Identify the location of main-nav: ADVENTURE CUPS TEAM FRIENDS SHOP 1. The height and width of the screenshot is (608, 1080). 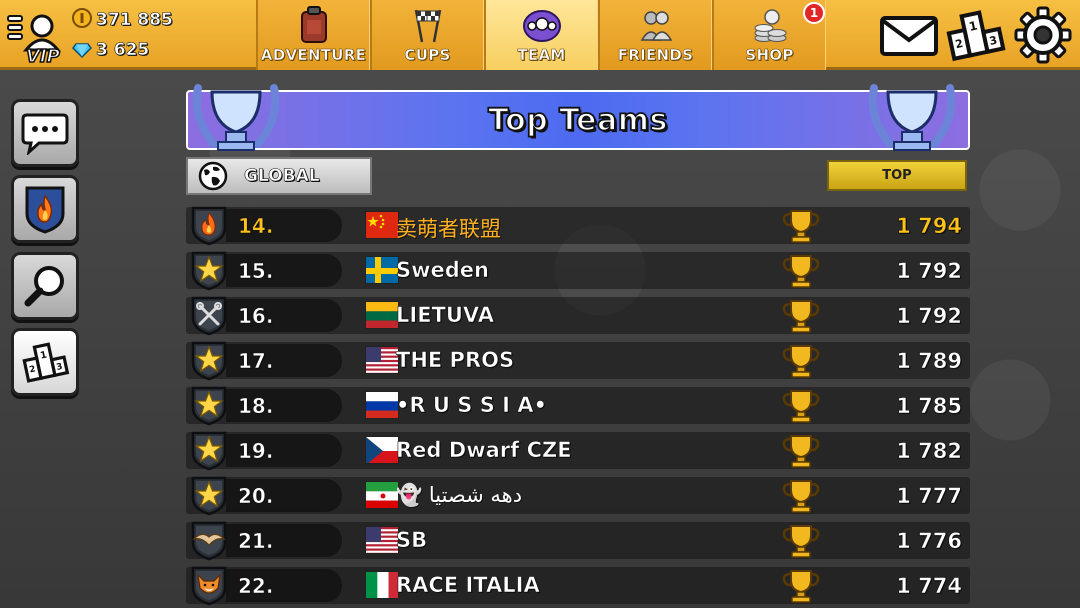
(541, 35).